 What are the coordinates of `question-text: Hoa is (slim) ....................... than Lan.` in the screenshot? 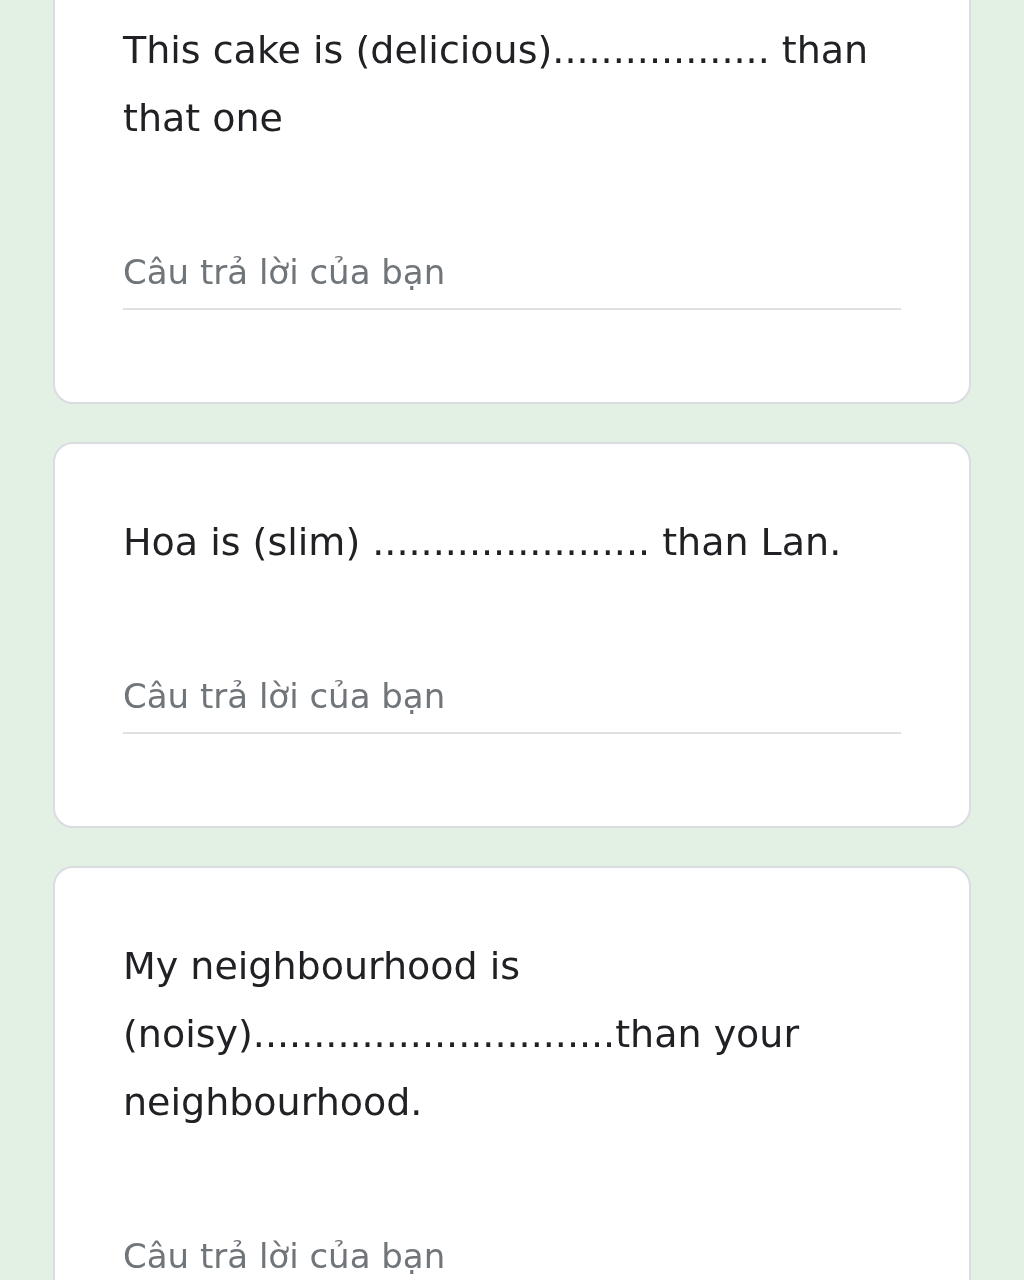 It's located at (483, 542).